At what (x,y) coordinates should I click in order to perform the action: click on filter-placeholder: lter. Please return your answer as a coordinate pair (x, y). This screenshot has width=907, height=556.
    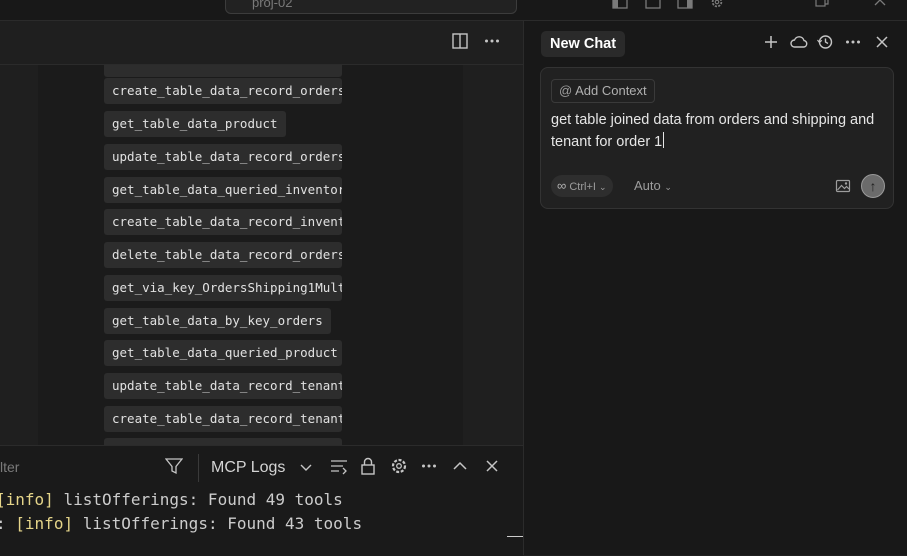
    Looking at the image, I should click on (10, 467).